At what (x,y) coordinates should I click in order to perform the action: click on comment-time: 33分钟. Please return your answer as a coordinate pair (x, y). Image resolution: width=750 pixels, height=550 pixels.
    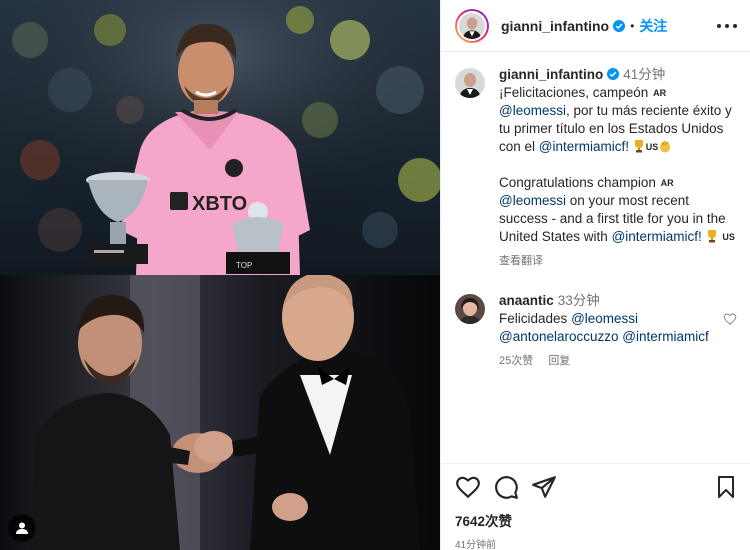
    Looking at the image, I should click on (579, 300).